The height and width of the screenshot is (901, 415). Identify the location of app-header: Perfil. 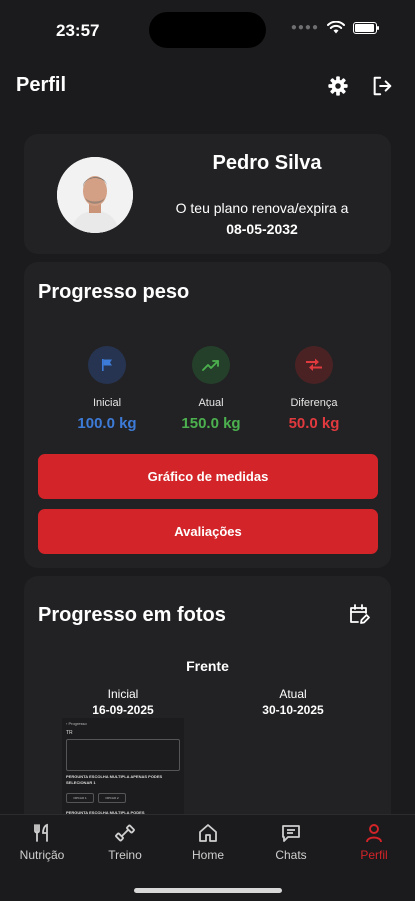
(207, 86).